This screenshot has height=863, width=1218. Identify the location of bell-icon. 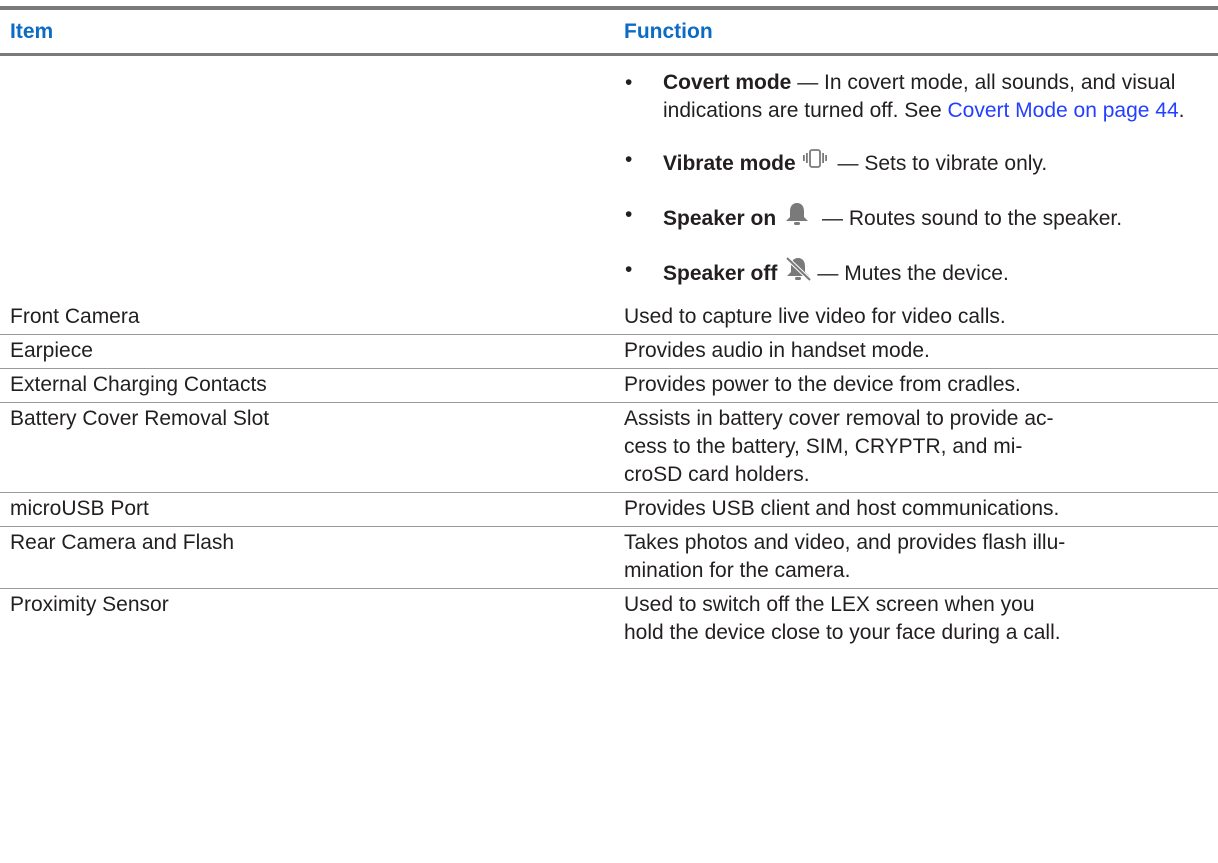
(797, 218).